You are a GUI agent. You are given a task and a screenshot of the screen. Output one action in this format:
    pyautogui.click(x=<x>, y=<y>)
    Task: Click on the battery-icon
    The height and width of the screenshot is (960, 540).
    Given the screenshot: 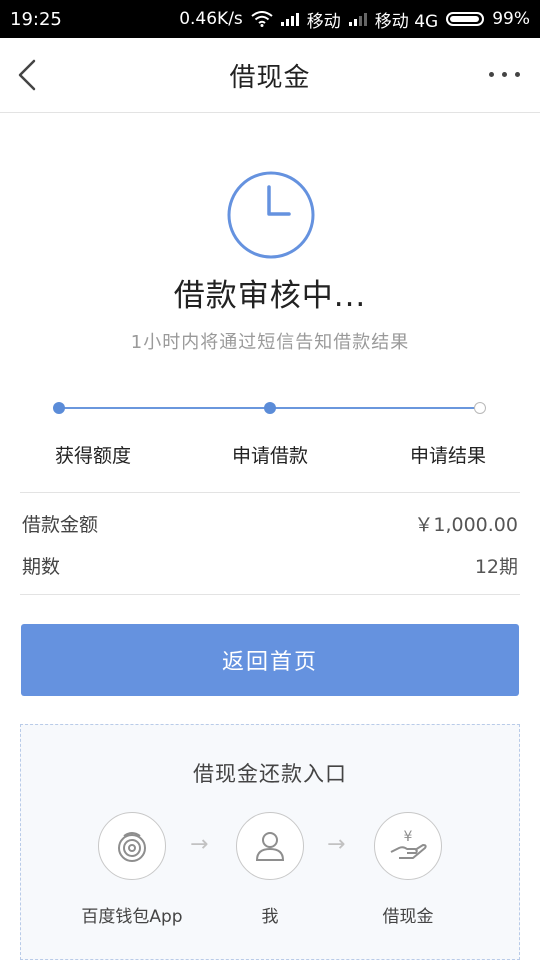 What is the action you would take?
    pyautogui.click(x=465, y=19)
    